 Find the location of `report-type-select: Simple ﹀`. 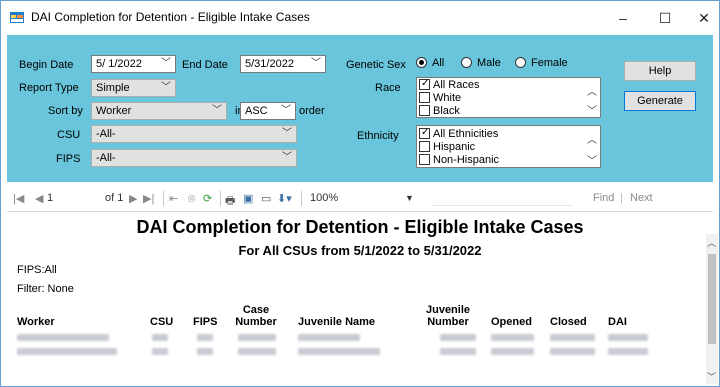

report-type-select: Simple ﹀ is located at coordinates (133, 88).